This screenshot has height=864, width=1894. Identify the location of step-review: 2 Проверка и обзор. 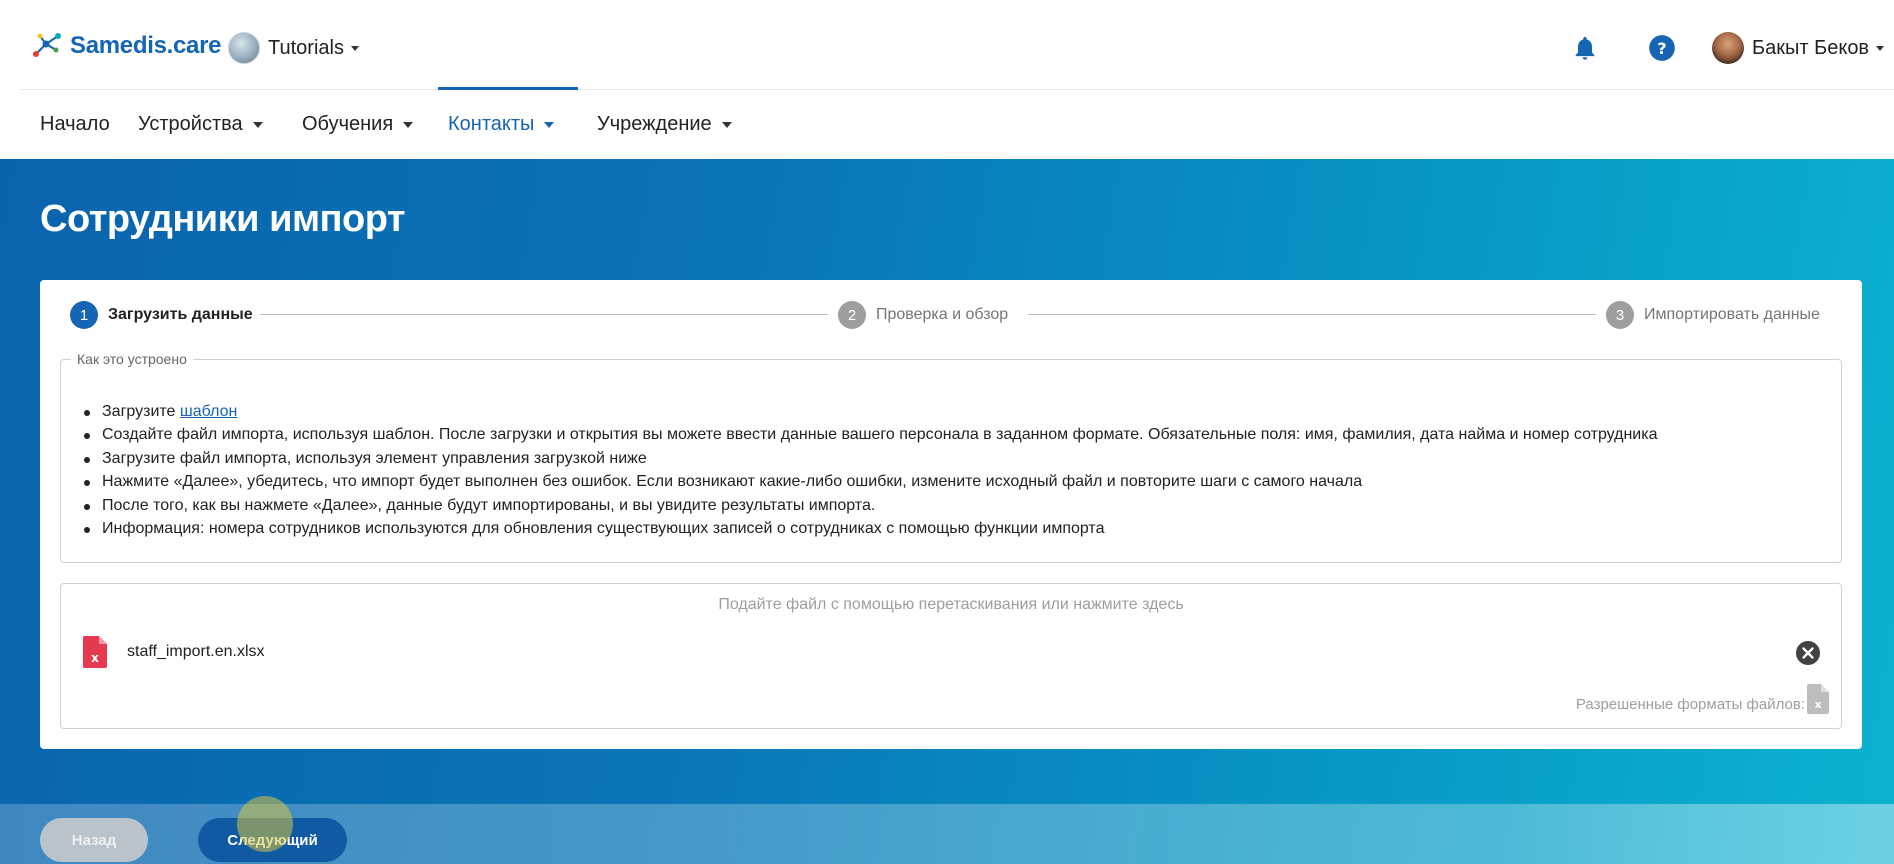
(923, 315).